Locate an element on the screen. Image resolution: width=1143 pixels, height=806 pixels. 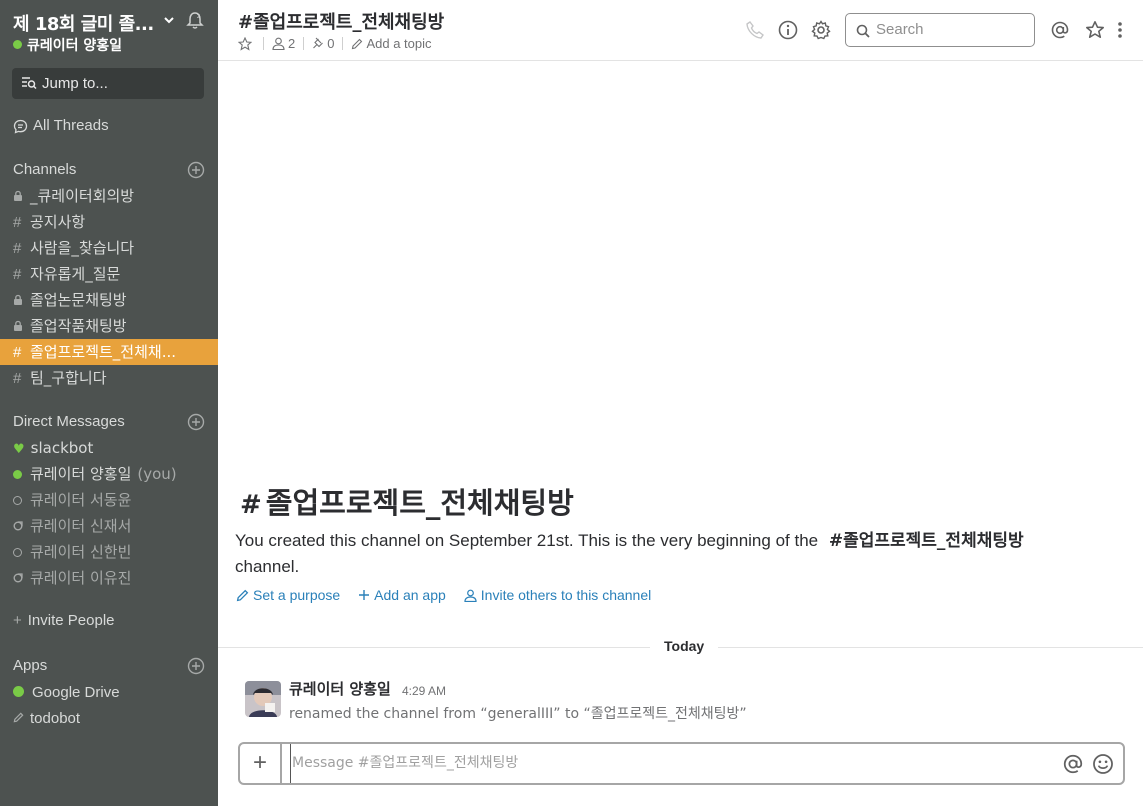
message-author: 큐레이터 양홍일 is located at coordinates (340, 688).